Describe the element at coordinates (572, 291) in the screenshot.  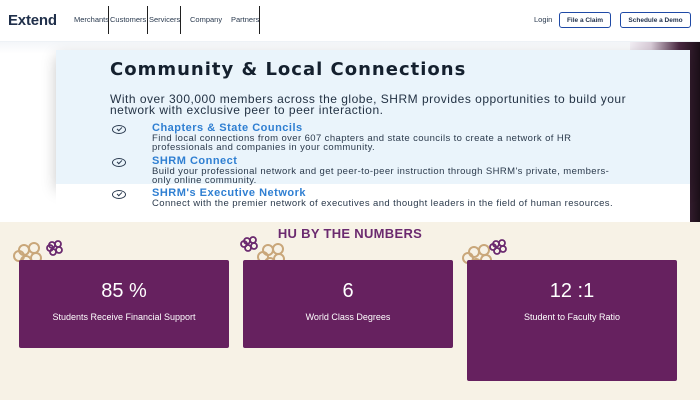
I see `stat-value: 12 :1` at that location.